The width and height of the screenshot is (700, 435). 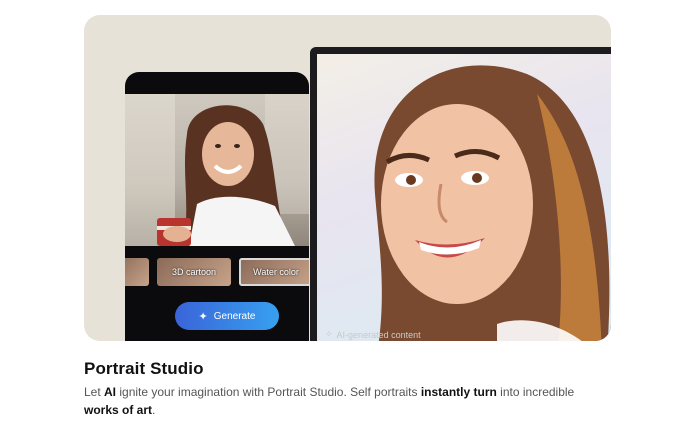 What do you see at coordinates (203, 316) in the screenshot?
I see `sparkle-icon: ✦` at bounding box center [203, 316].